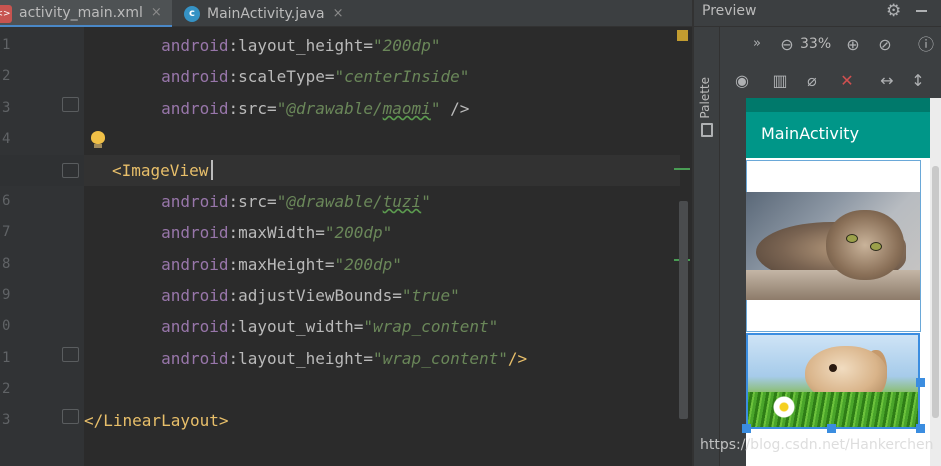 The width and height of the screenshot is (941, 466). What do you see at coordinates (156, 420) in the screenshot?
I see `code-line: </LinearLayout>` at bounding box center [156, 420].